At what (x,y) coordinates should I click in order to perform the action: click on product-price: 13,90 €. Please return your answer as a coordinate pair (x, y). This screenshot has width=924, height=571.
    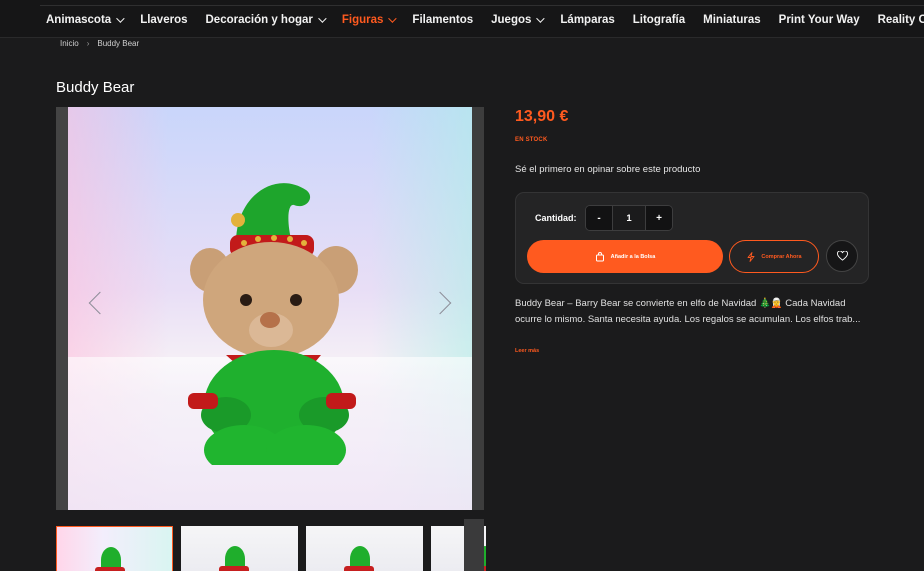
    Looking at the image, I should click on (542, 116).